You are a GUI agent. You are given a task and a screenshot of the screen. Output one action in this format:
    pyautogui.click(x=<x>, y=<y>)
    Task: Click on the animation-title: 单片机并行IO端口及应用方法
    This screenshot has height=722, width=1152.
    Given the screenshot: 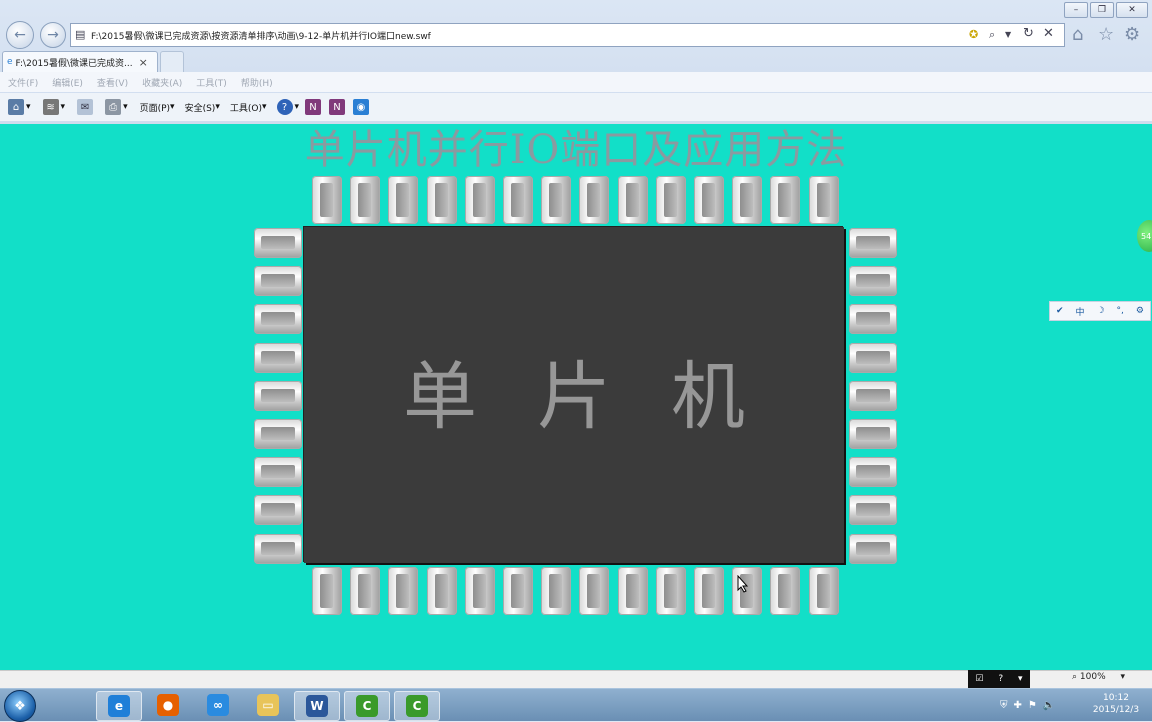 What is the action you would take?
    pyautogui.click(x=576, y=150)
    